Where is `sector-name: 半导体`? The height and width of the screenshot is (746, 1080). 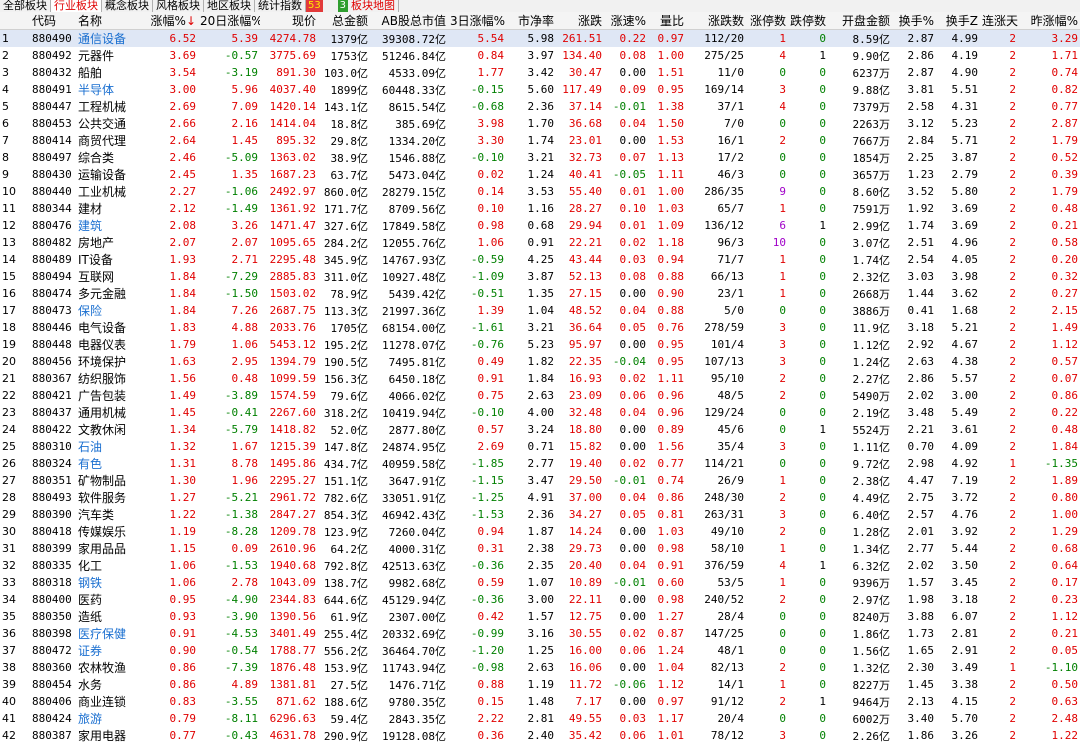
sector-name: 半导体 is located at coordinates (111, 89).